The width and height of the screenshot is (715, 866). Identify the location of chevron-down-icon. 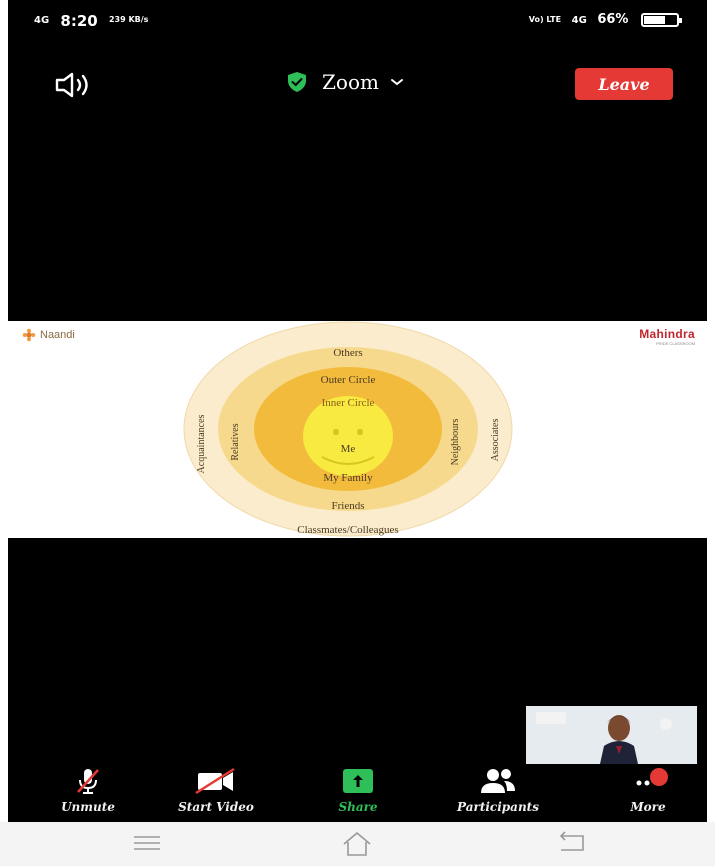
(396, 82).